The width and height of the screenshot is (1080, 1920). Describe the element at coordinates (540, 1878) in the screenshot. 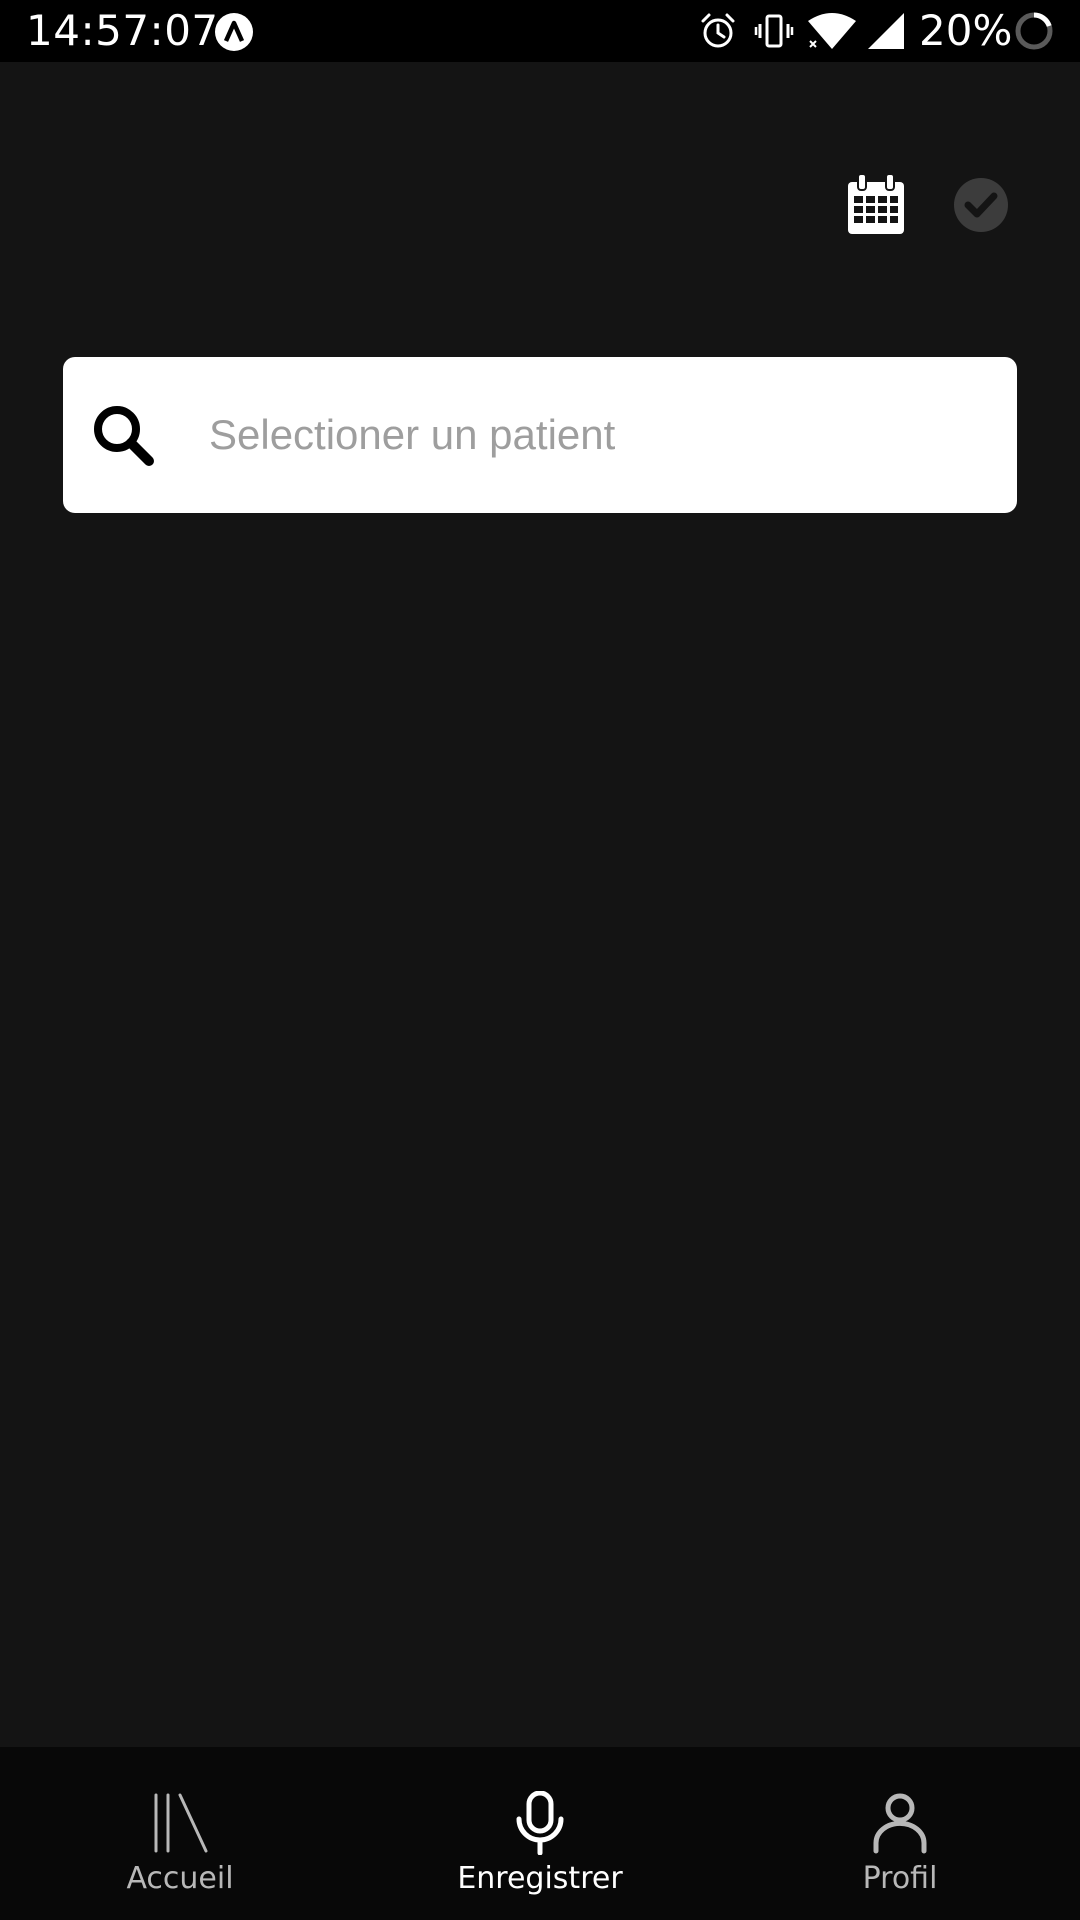

I see `nav-label-enregistrer: Enregistrer` at that location.